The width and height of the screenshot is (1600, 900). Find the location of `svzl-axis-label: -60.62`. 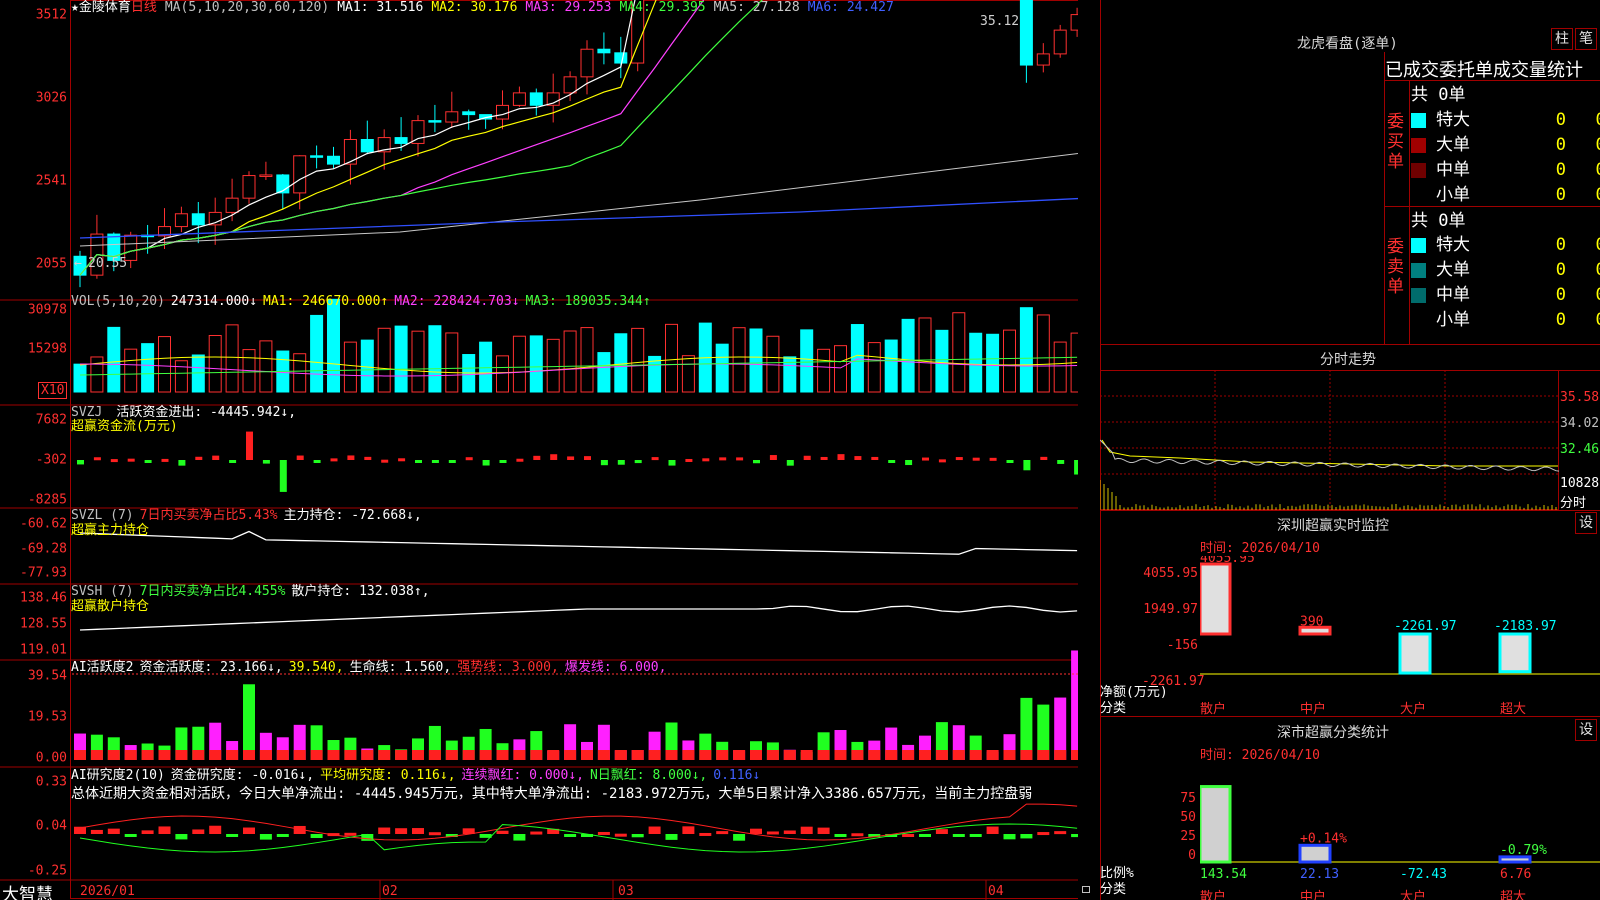

svzl-axis-label: -60.62 is located at coordinates (43, 524).